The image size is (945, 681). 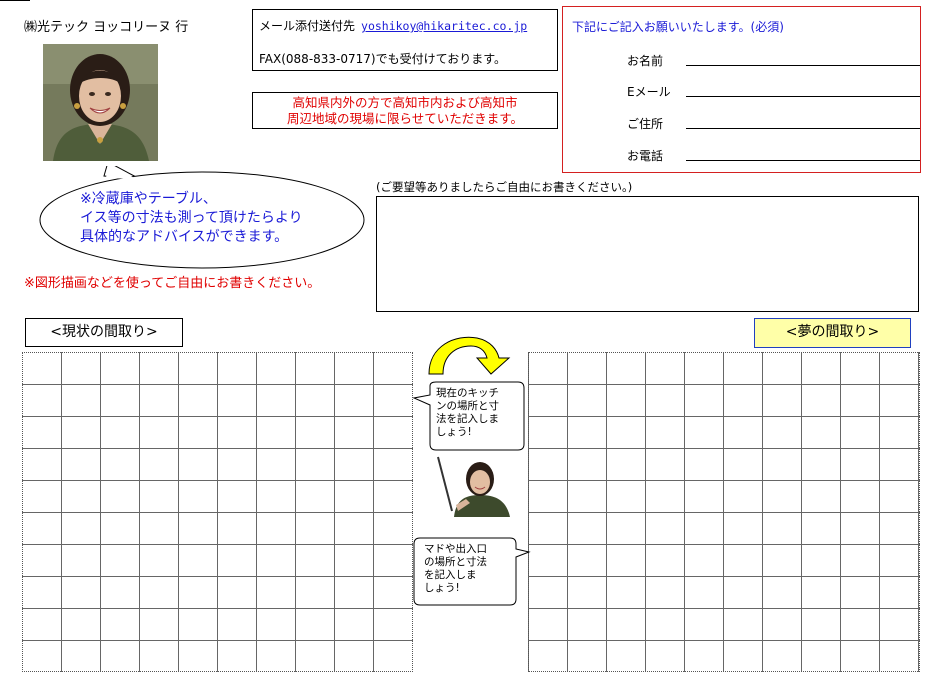 What do you see at coordinates (645, 156) in the screenshot?
I see `phone-label: お電話` at bounding box center [645, 156].